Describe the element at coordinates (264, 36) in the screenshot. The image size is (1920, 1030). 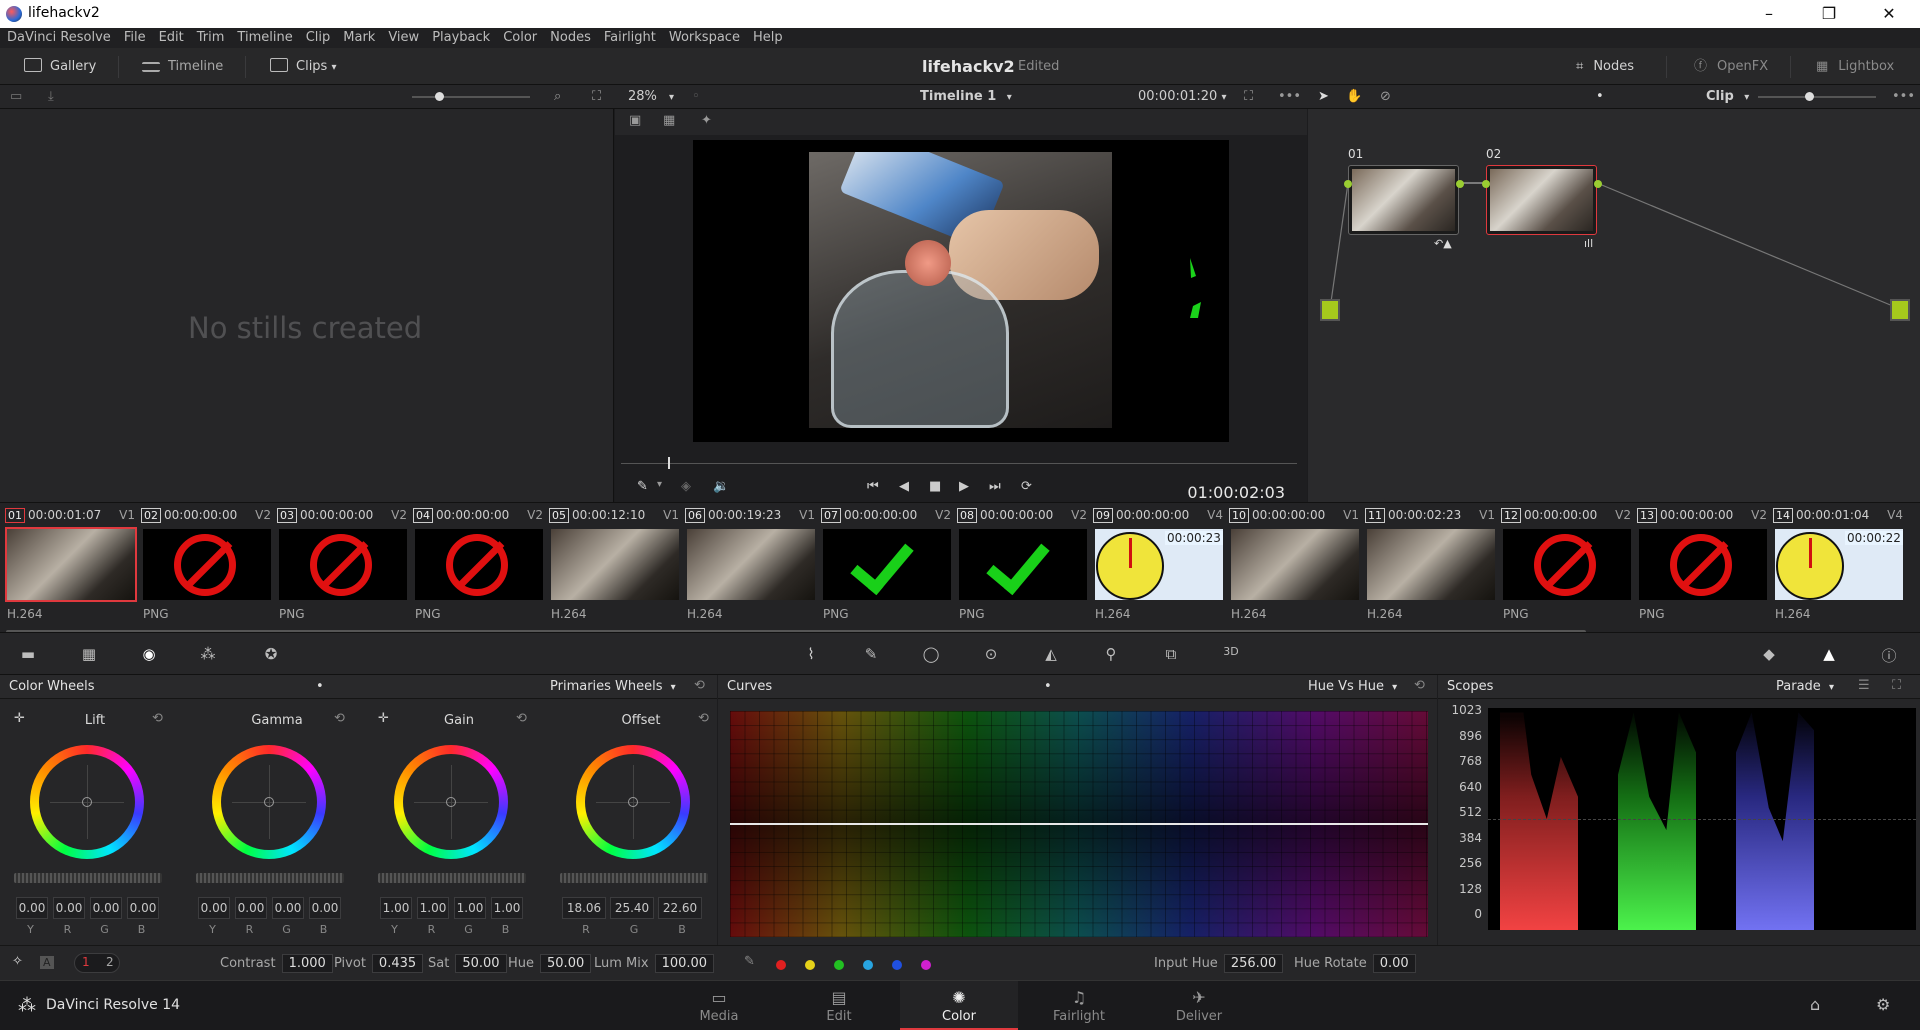
I see `menu-item-timeline: Timeline` at that location.